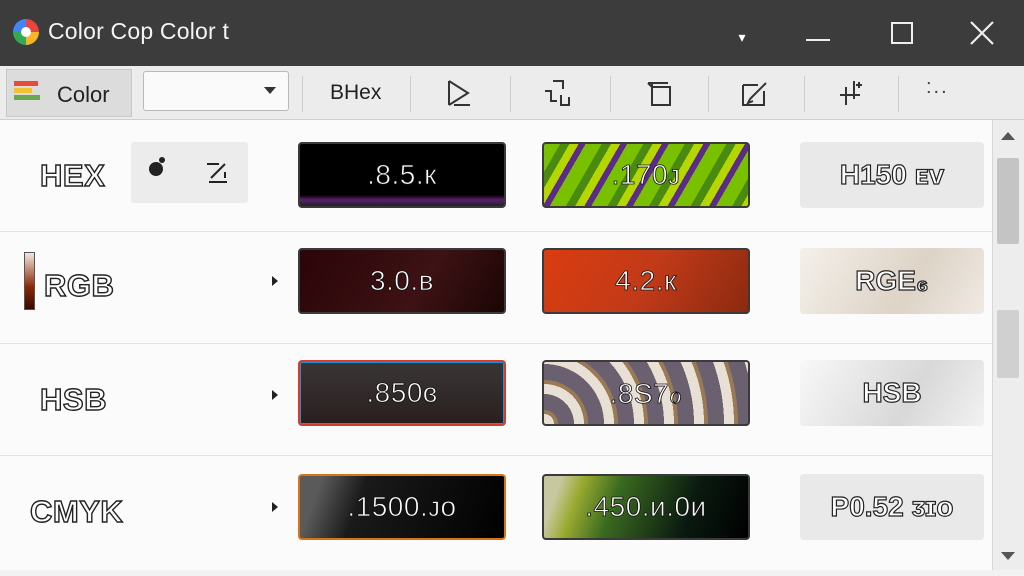  I want to click on hex-output: H150 ᴇᴠ, so click(892, 175).